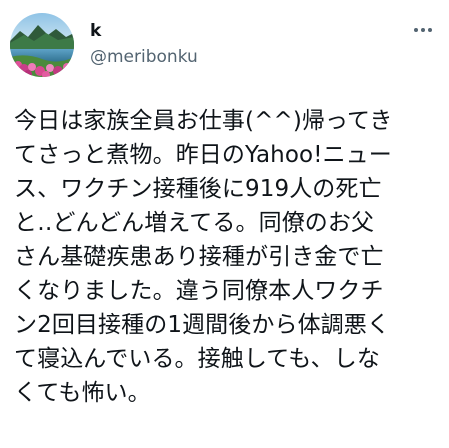 The image size is (449, 448). What do you see at coordinates (199, 291) in the screenshot?
I see `tweet-text-line: くなりました。違う同僚本人ワクチ` at bounding box center [199, 291].